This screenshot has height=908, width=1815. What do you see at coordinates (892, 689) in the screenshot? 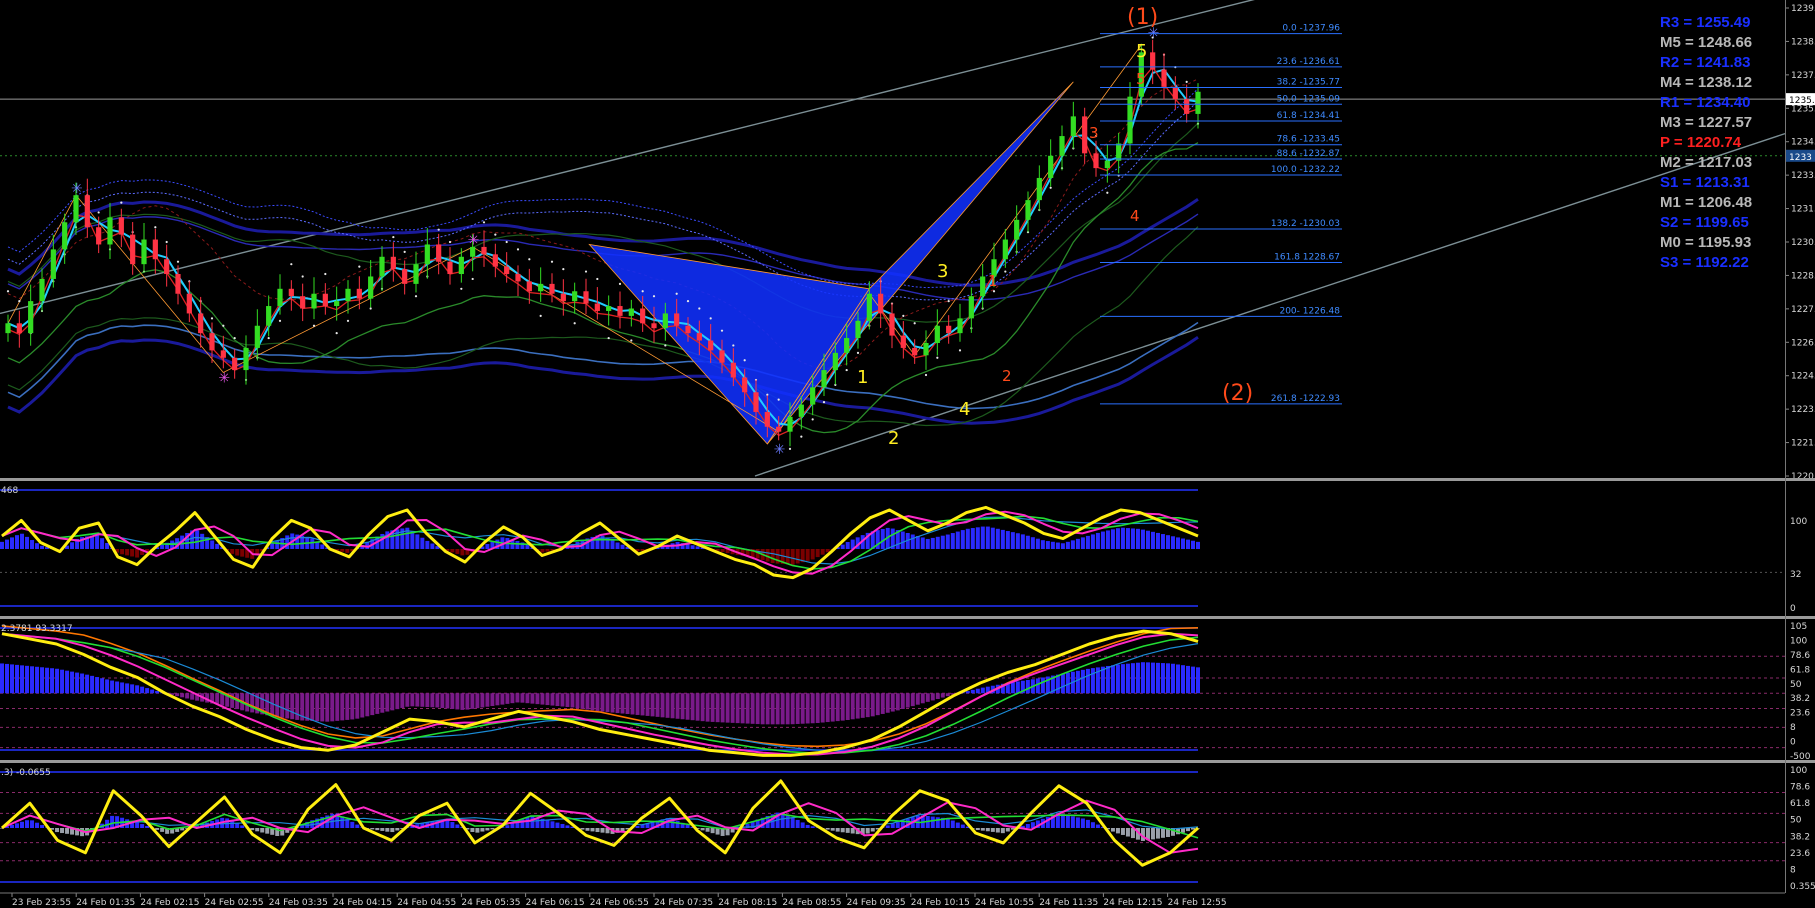
I see `sub2-overlays` at bounding box center [892, 689].